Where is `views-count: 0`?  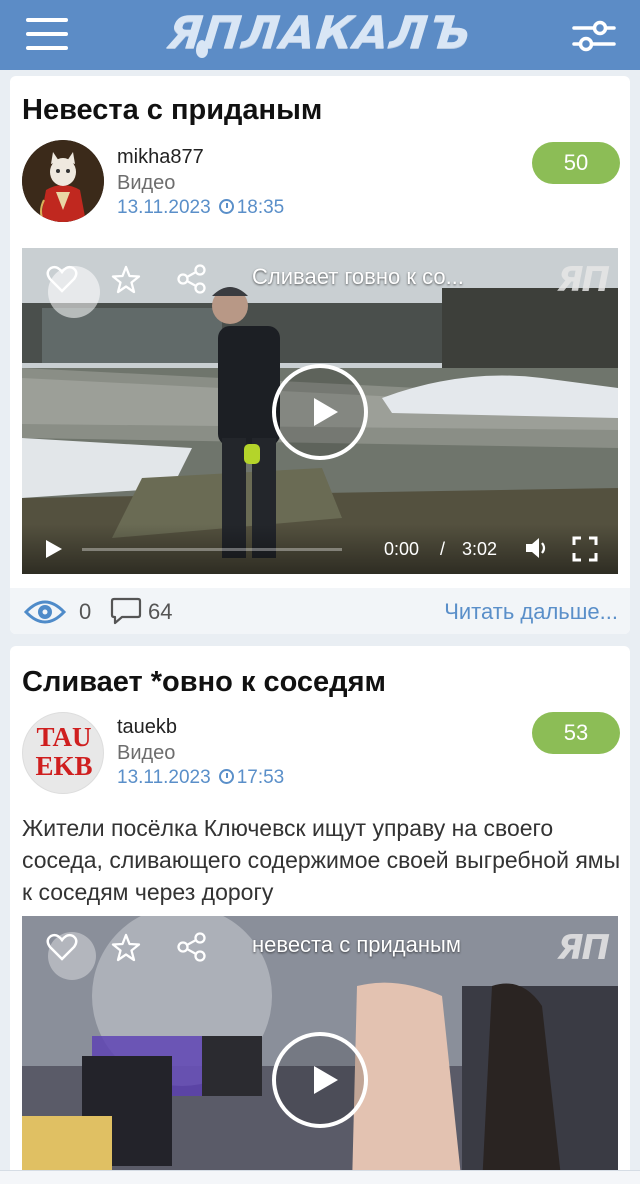 views-count: 0 is located at coordinates (85, 611).